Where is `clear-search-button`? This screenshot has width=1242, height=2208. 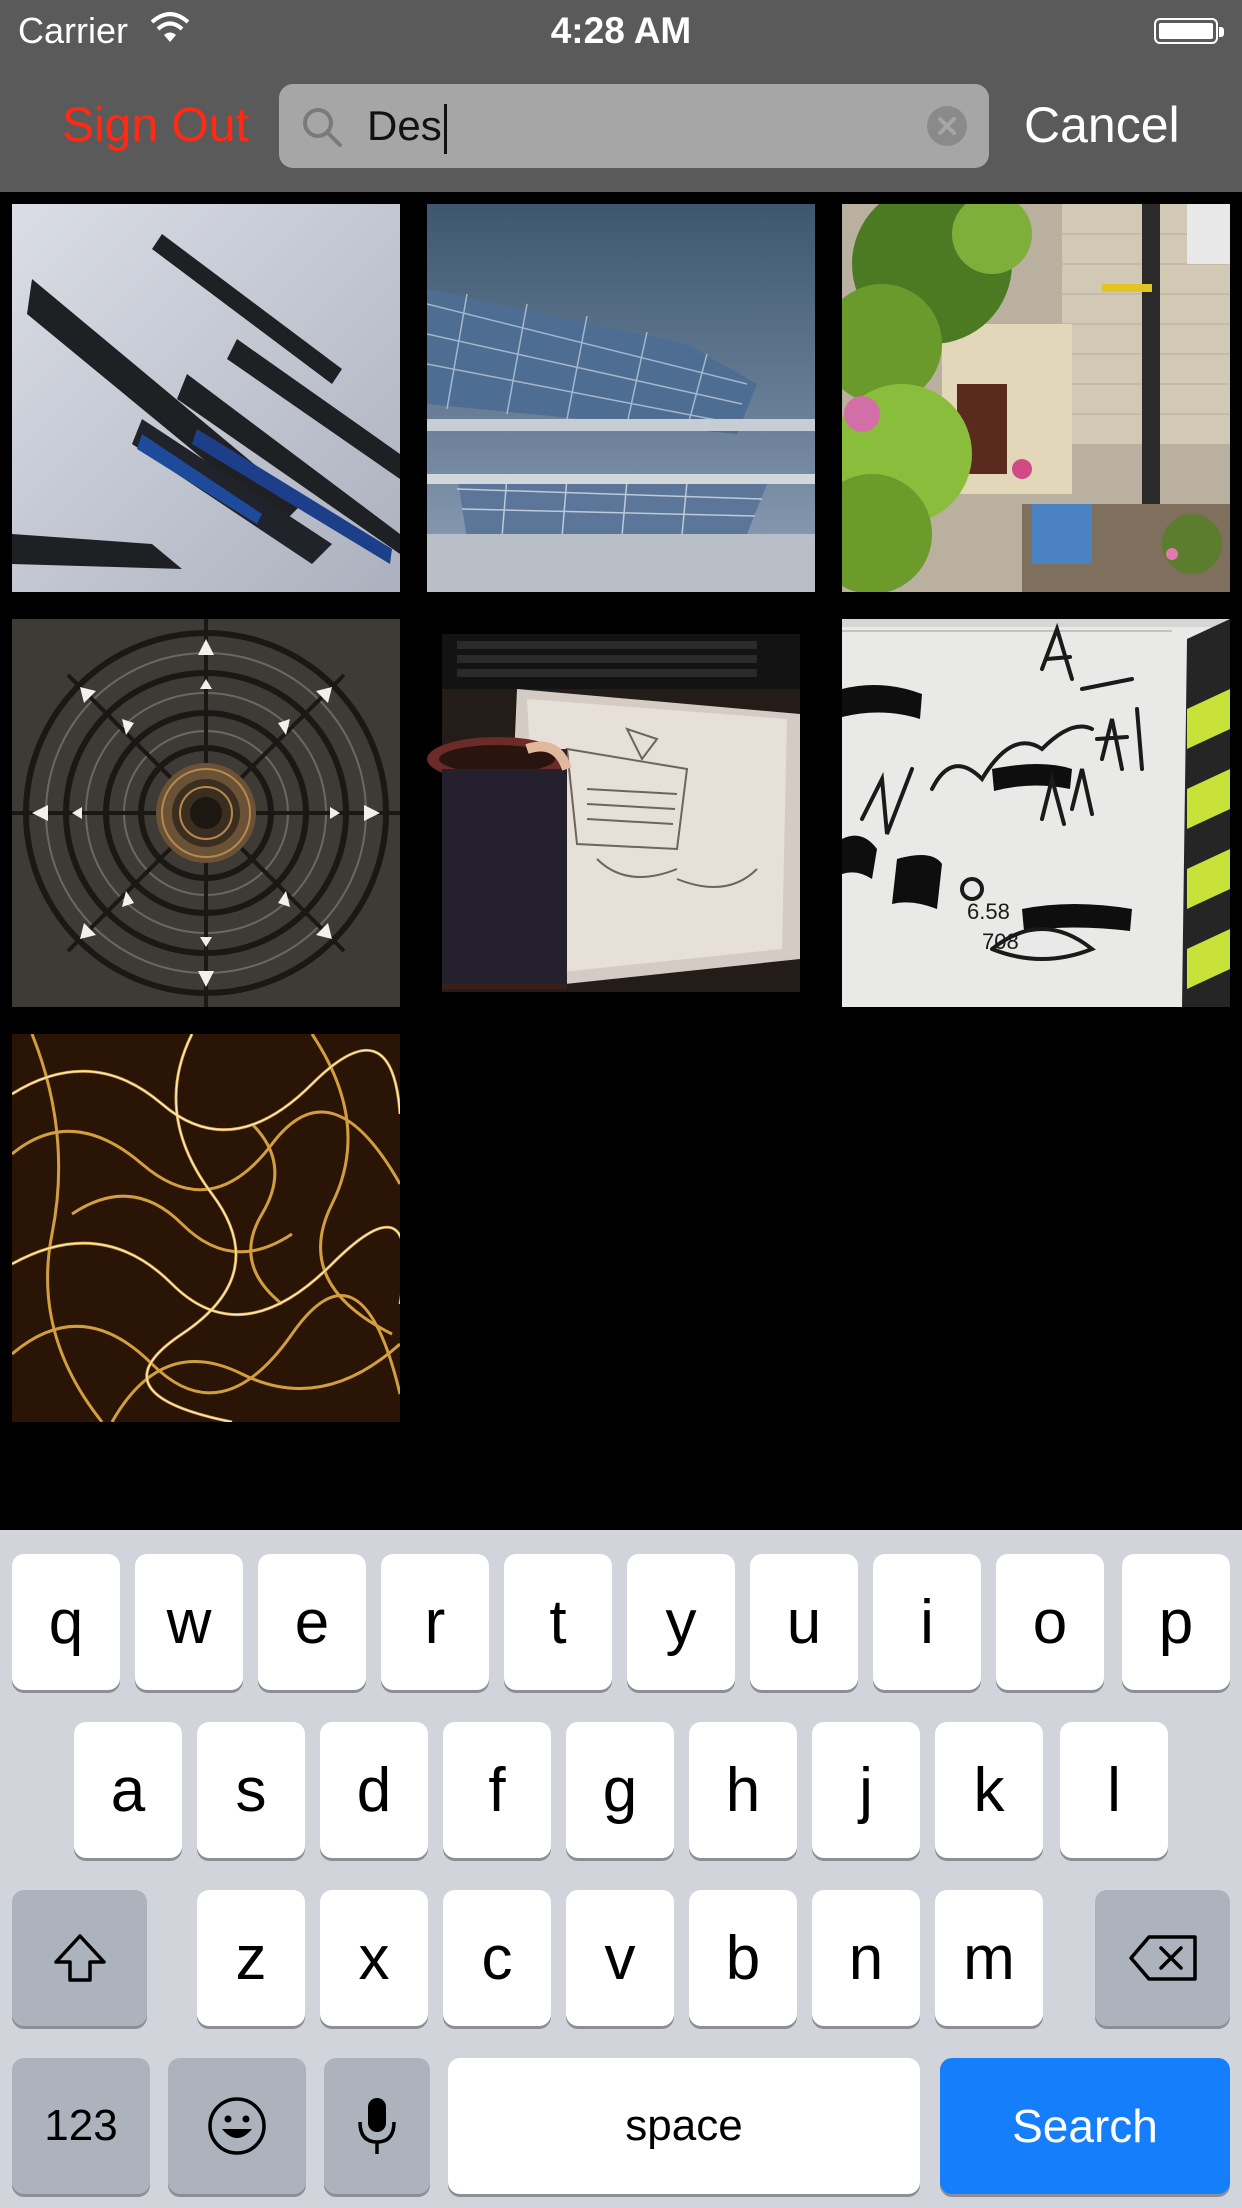 clear-search-button is located at coordinates (947, 126).